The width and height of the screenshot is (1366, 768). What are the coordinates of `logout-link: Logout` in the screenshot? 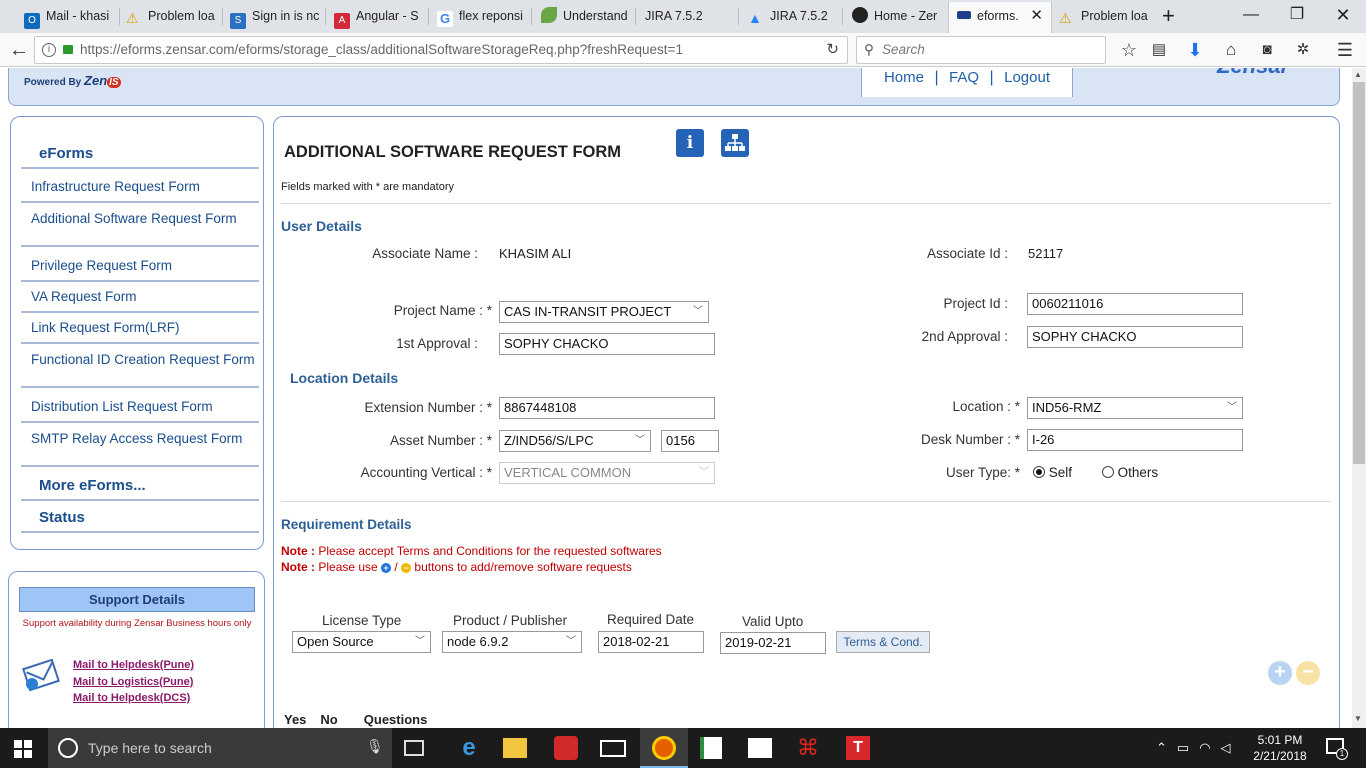 It's located at (1027, 77).